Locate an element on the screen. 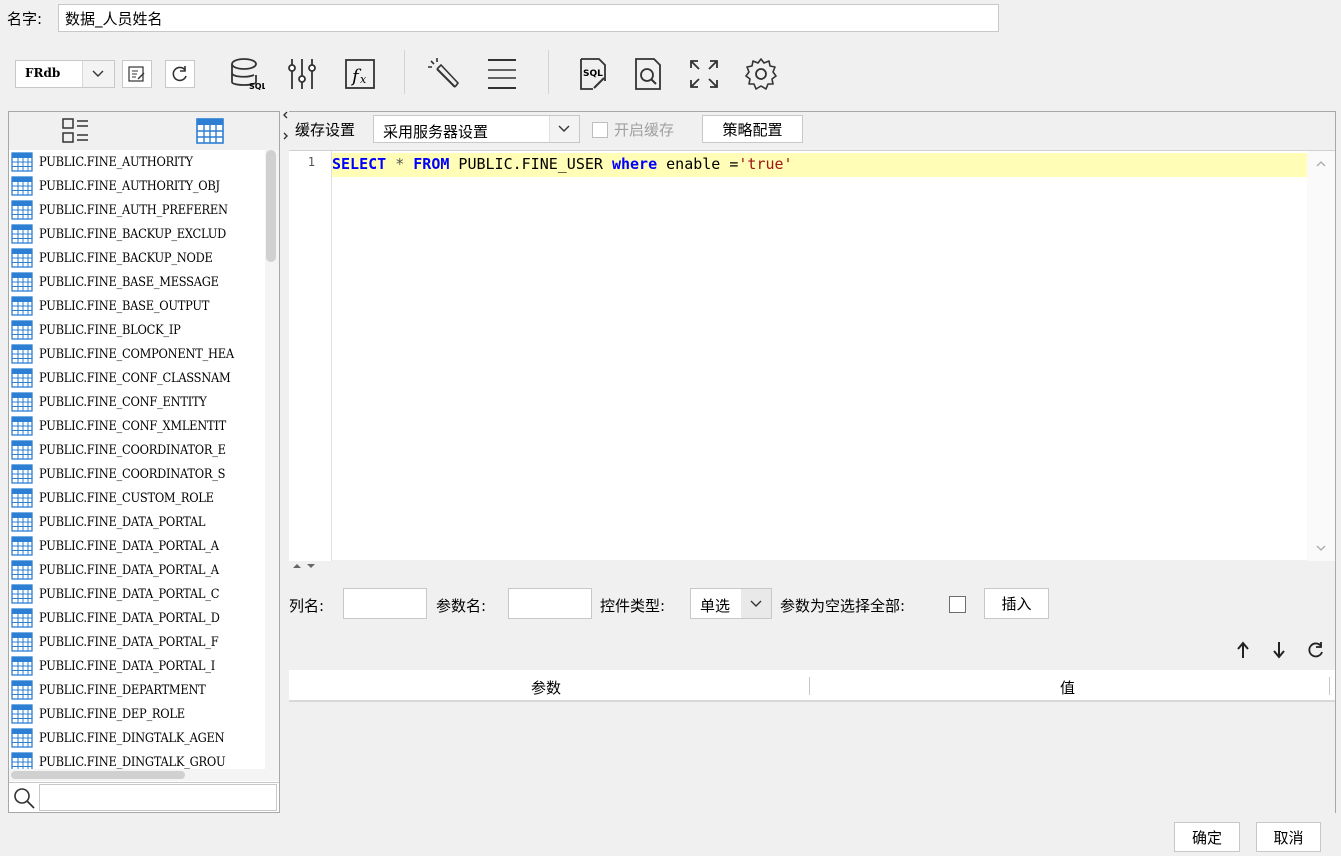  formula-button: fx is located at coordinates (360, 74).